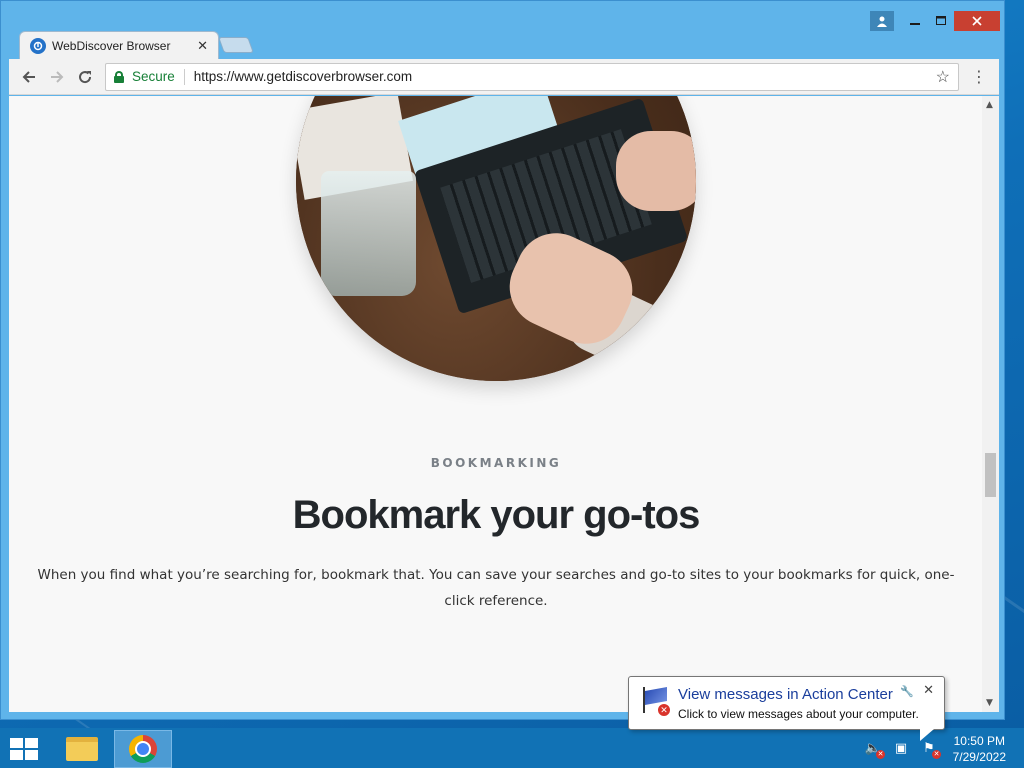 Image resolution: width=1024 pixels, height=768 pixels. I want to click on browser-taskbar-button, so click(143, 749).